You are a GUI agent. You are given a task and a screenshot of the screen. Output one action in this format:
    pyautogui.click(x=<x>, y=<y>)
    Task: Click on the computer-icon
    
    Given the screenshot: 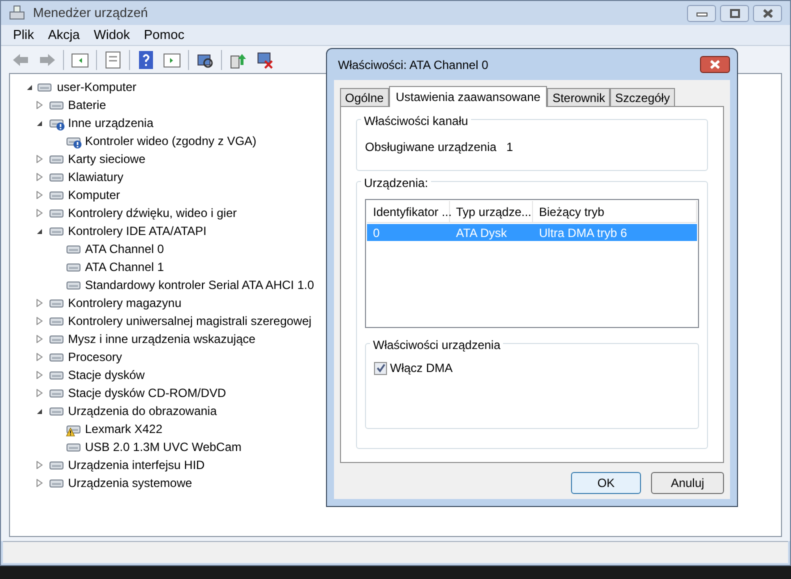 What is the action you would take?
    pyautogui.click(x=17, y=13)
    